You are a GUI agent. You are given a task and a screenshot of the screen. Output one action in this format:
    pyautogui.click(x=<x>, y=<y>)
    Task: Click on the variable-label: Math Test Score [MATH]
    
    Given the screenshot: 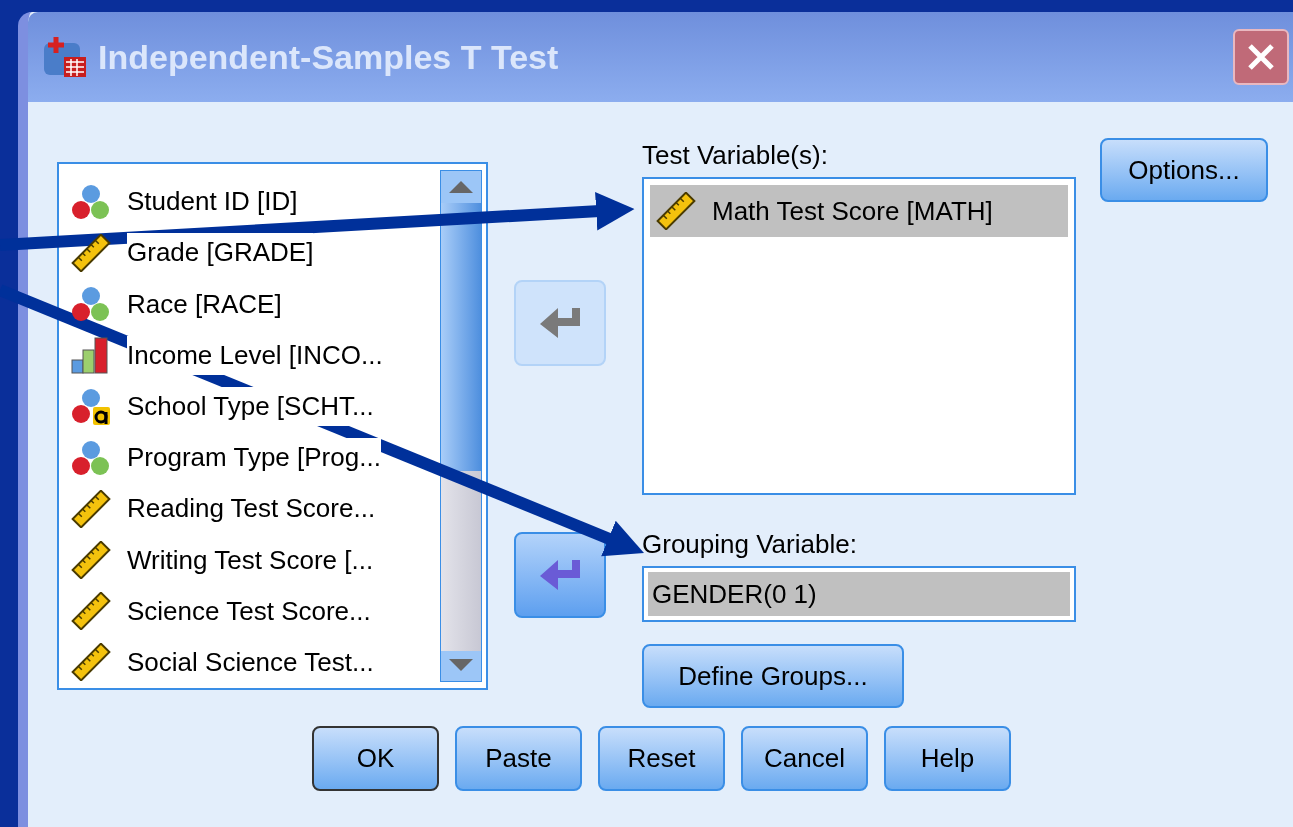 What is the action you would take?
    pyautogui.click(x=852, y=211)
    